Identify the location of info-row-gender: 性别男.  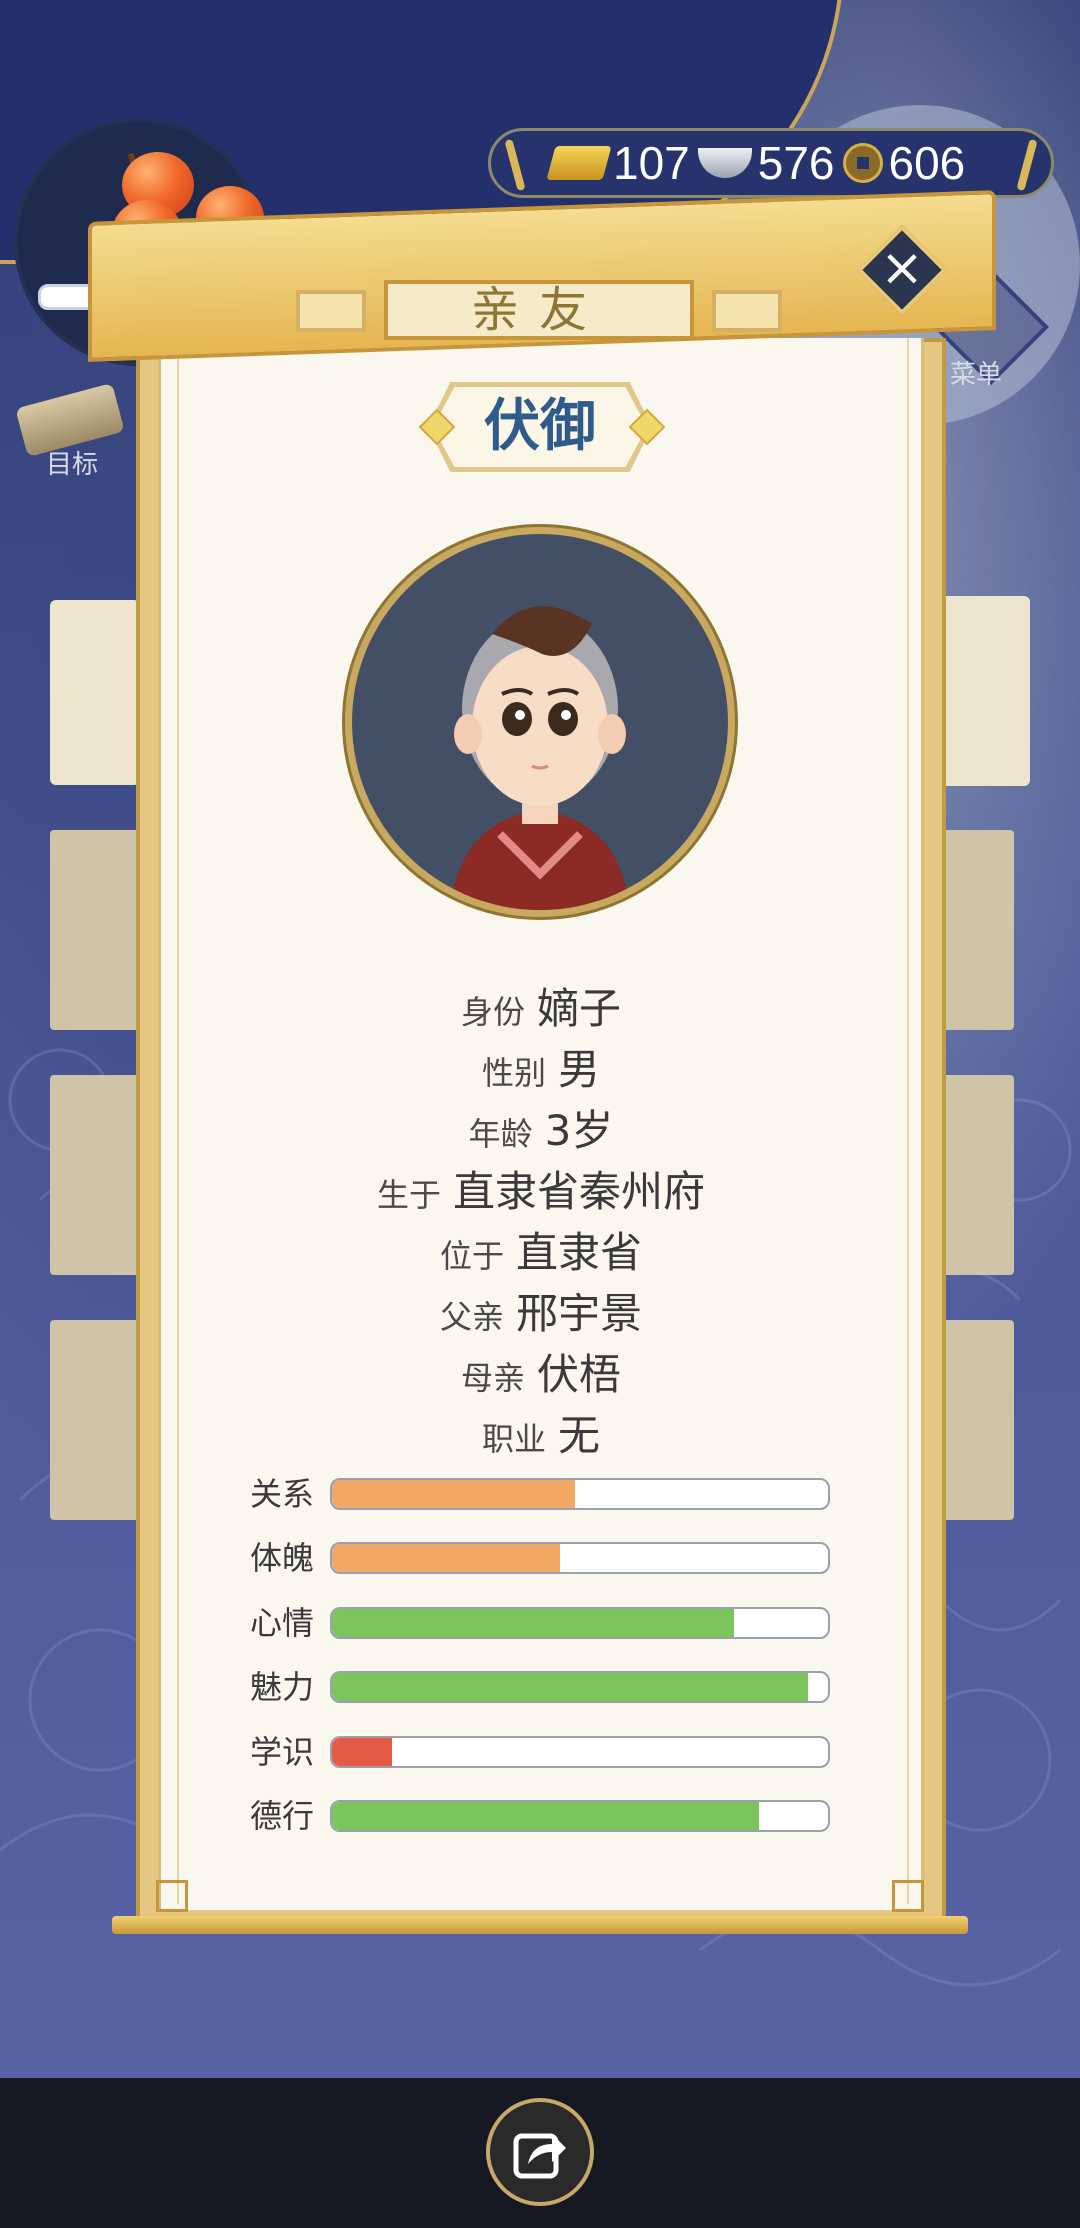
(541, 1066).